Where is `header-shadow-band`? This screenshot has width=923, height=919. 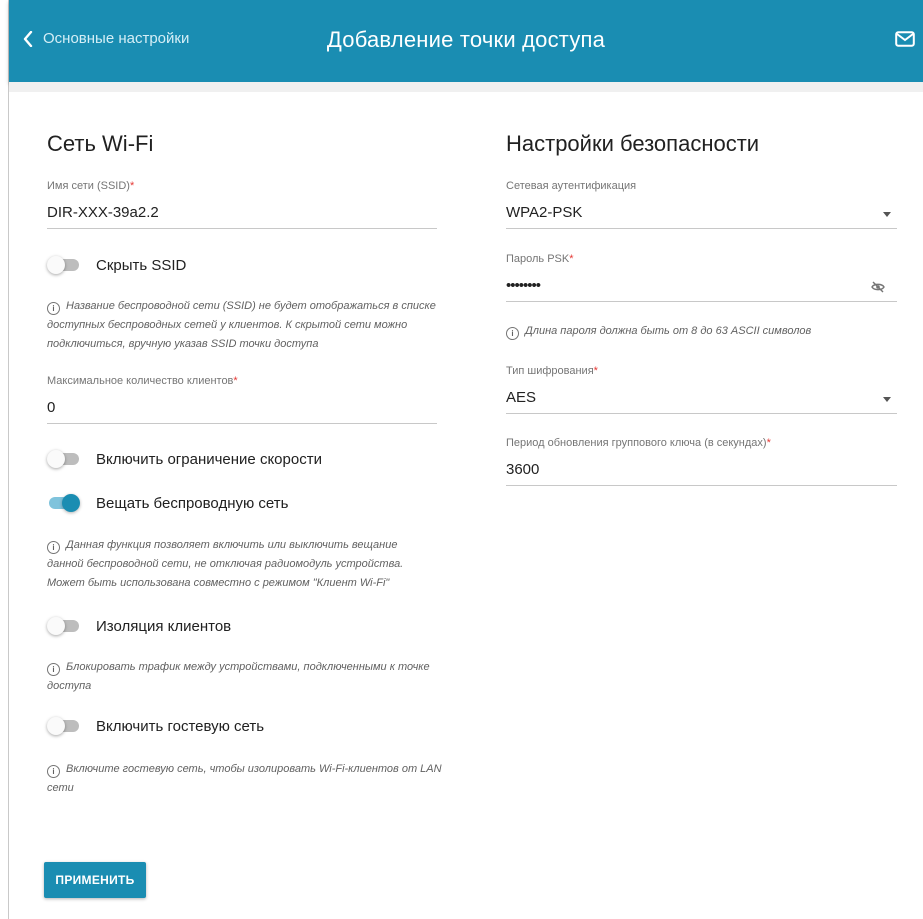 header-shadow-band is located at coordinates (466, 87).